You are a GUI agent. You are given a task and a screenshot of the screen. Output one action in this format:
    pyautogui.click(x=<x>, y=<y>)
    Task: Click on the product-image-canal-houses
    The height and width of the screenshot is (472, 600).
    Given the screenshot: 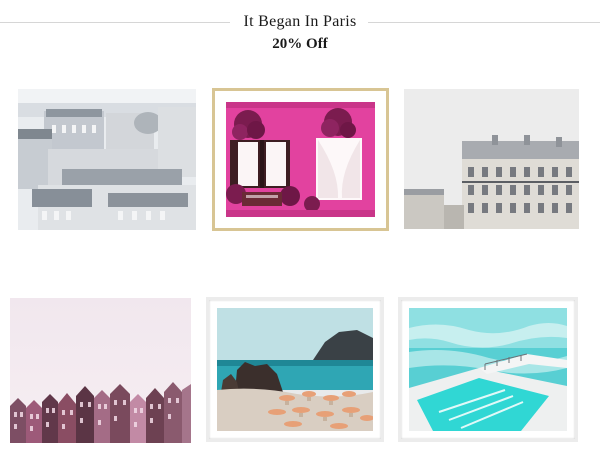 What is the action you would take?
    pyautogui.click(x=100, y=370)
    